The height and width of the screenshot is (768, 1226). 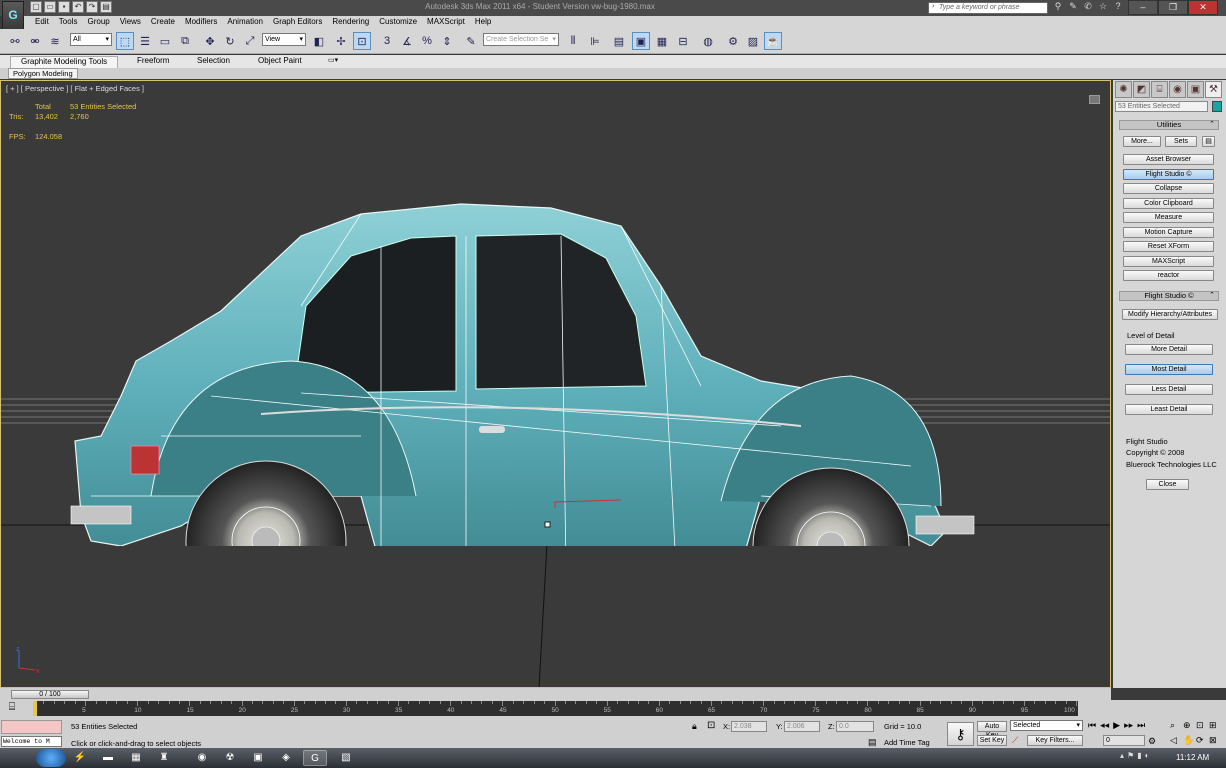 I want to click on close-window-button: ✕, so click(x=1203, y=7).